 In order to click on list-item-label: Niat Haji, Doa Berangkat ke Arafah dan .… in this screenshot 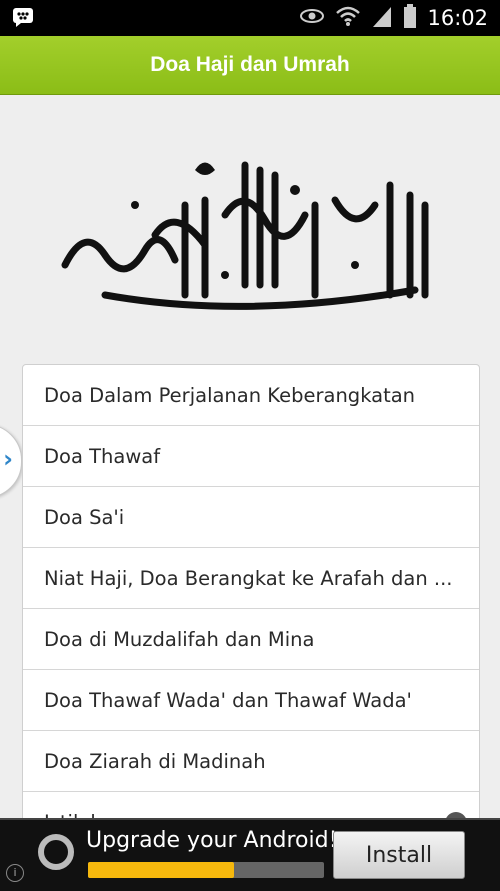, I will do `click(248, 578)`.